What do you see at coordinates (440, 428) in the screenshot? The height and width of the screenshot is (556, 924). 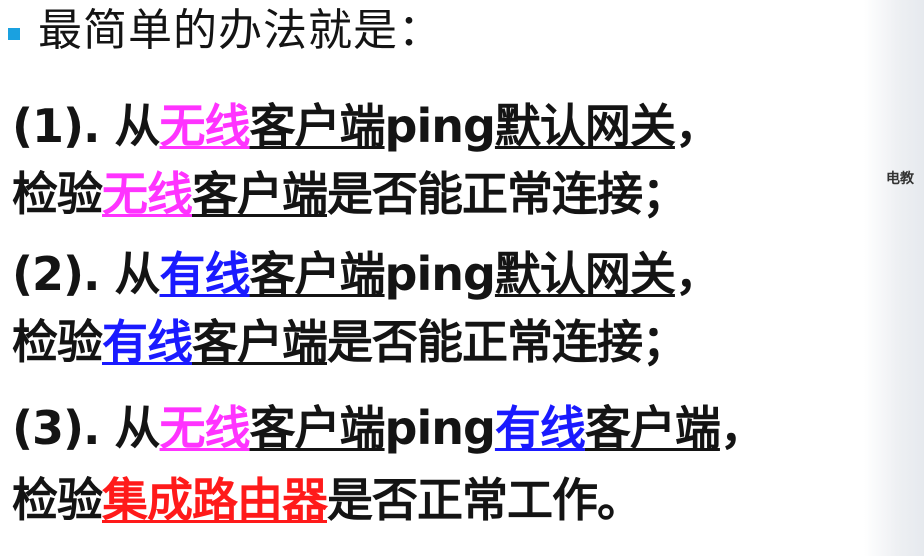 I see `step-3-ping: ping` at bounding box center [440, 428].